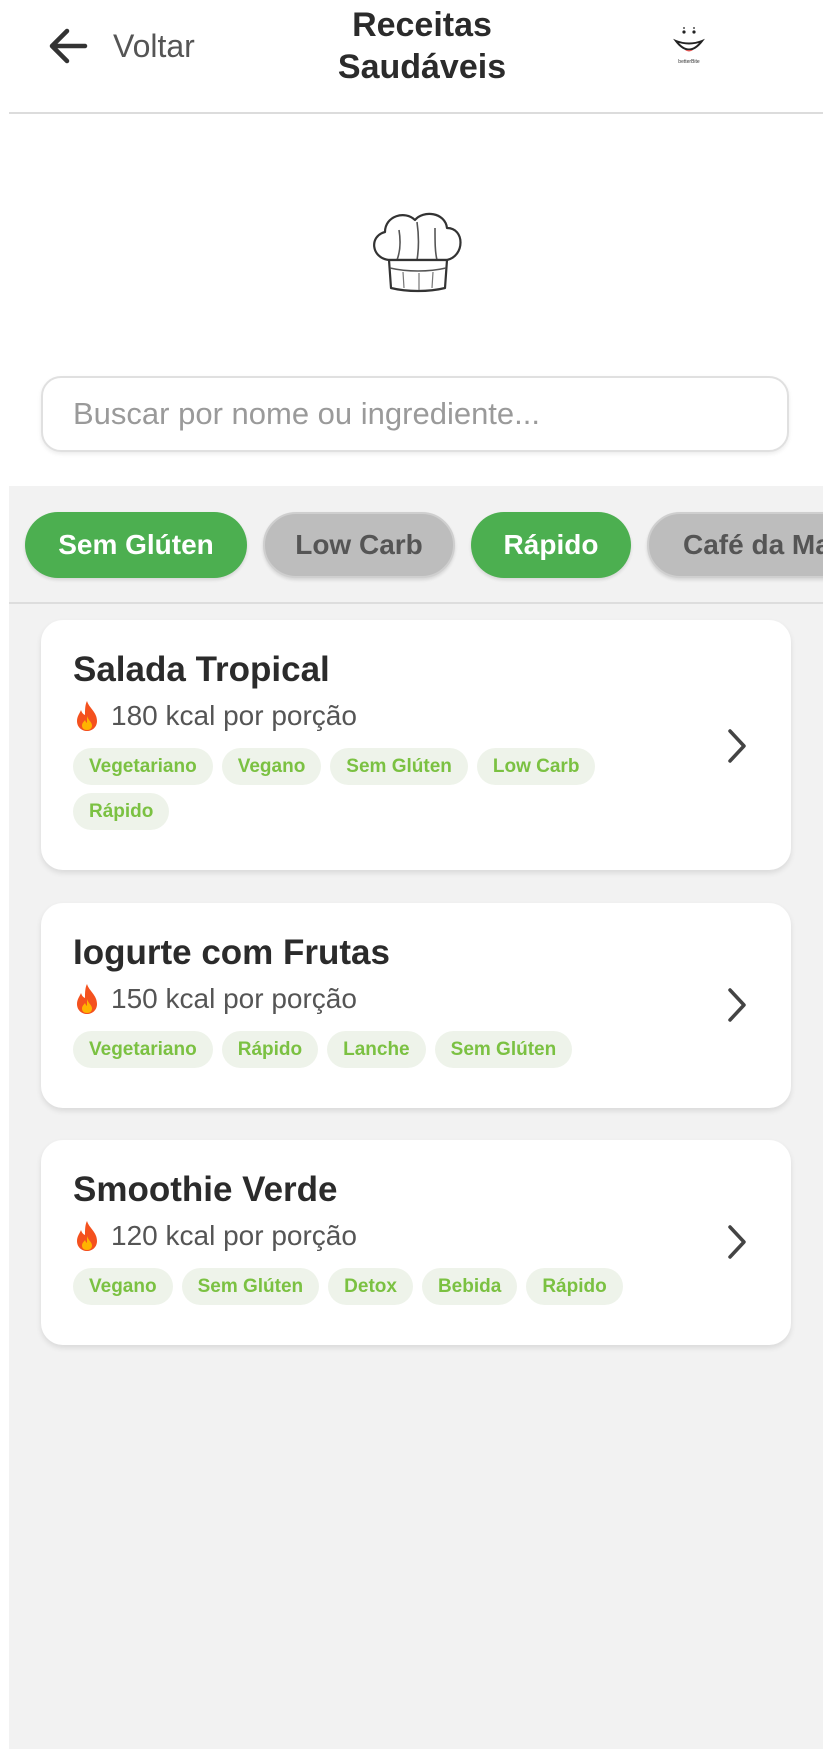 The image size is (823, 1749). Describe the element at coordinates (205, 1189) in the screenshot. I see `recipe-title: Smoothie Verde` at that location.